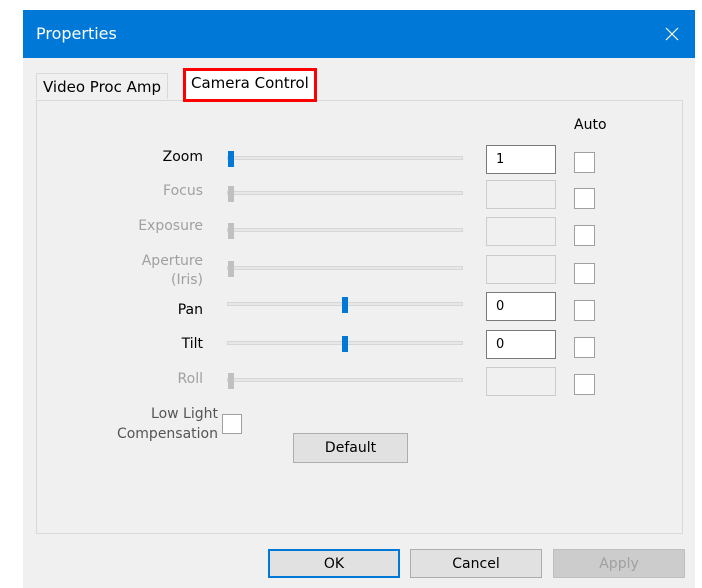 Image resolution: width=702 pixels, height=588 pixels. I want to click on tab-camera-control: Camera Control, so click(250, 85).